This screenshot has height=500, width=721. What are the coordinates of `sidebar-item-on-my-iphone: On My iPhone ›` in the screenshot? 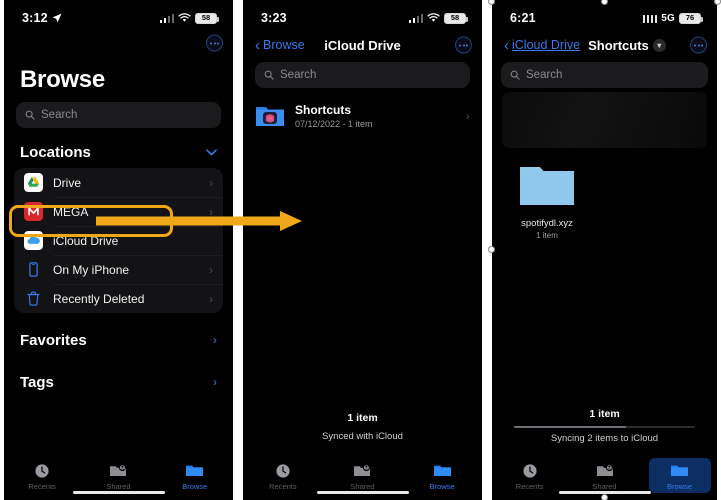 It's located at (118, 269).